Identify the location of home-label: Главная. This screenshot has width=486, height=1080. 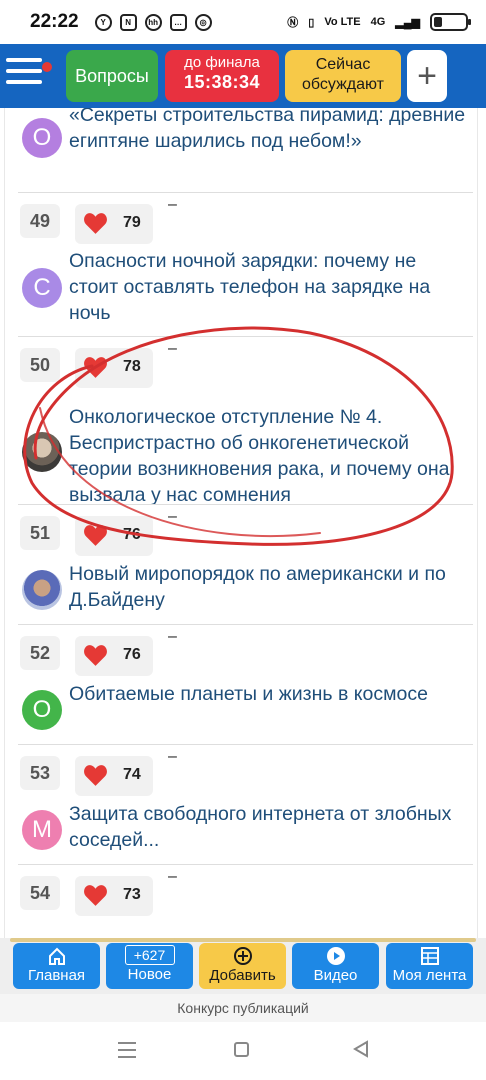
(56, 975).